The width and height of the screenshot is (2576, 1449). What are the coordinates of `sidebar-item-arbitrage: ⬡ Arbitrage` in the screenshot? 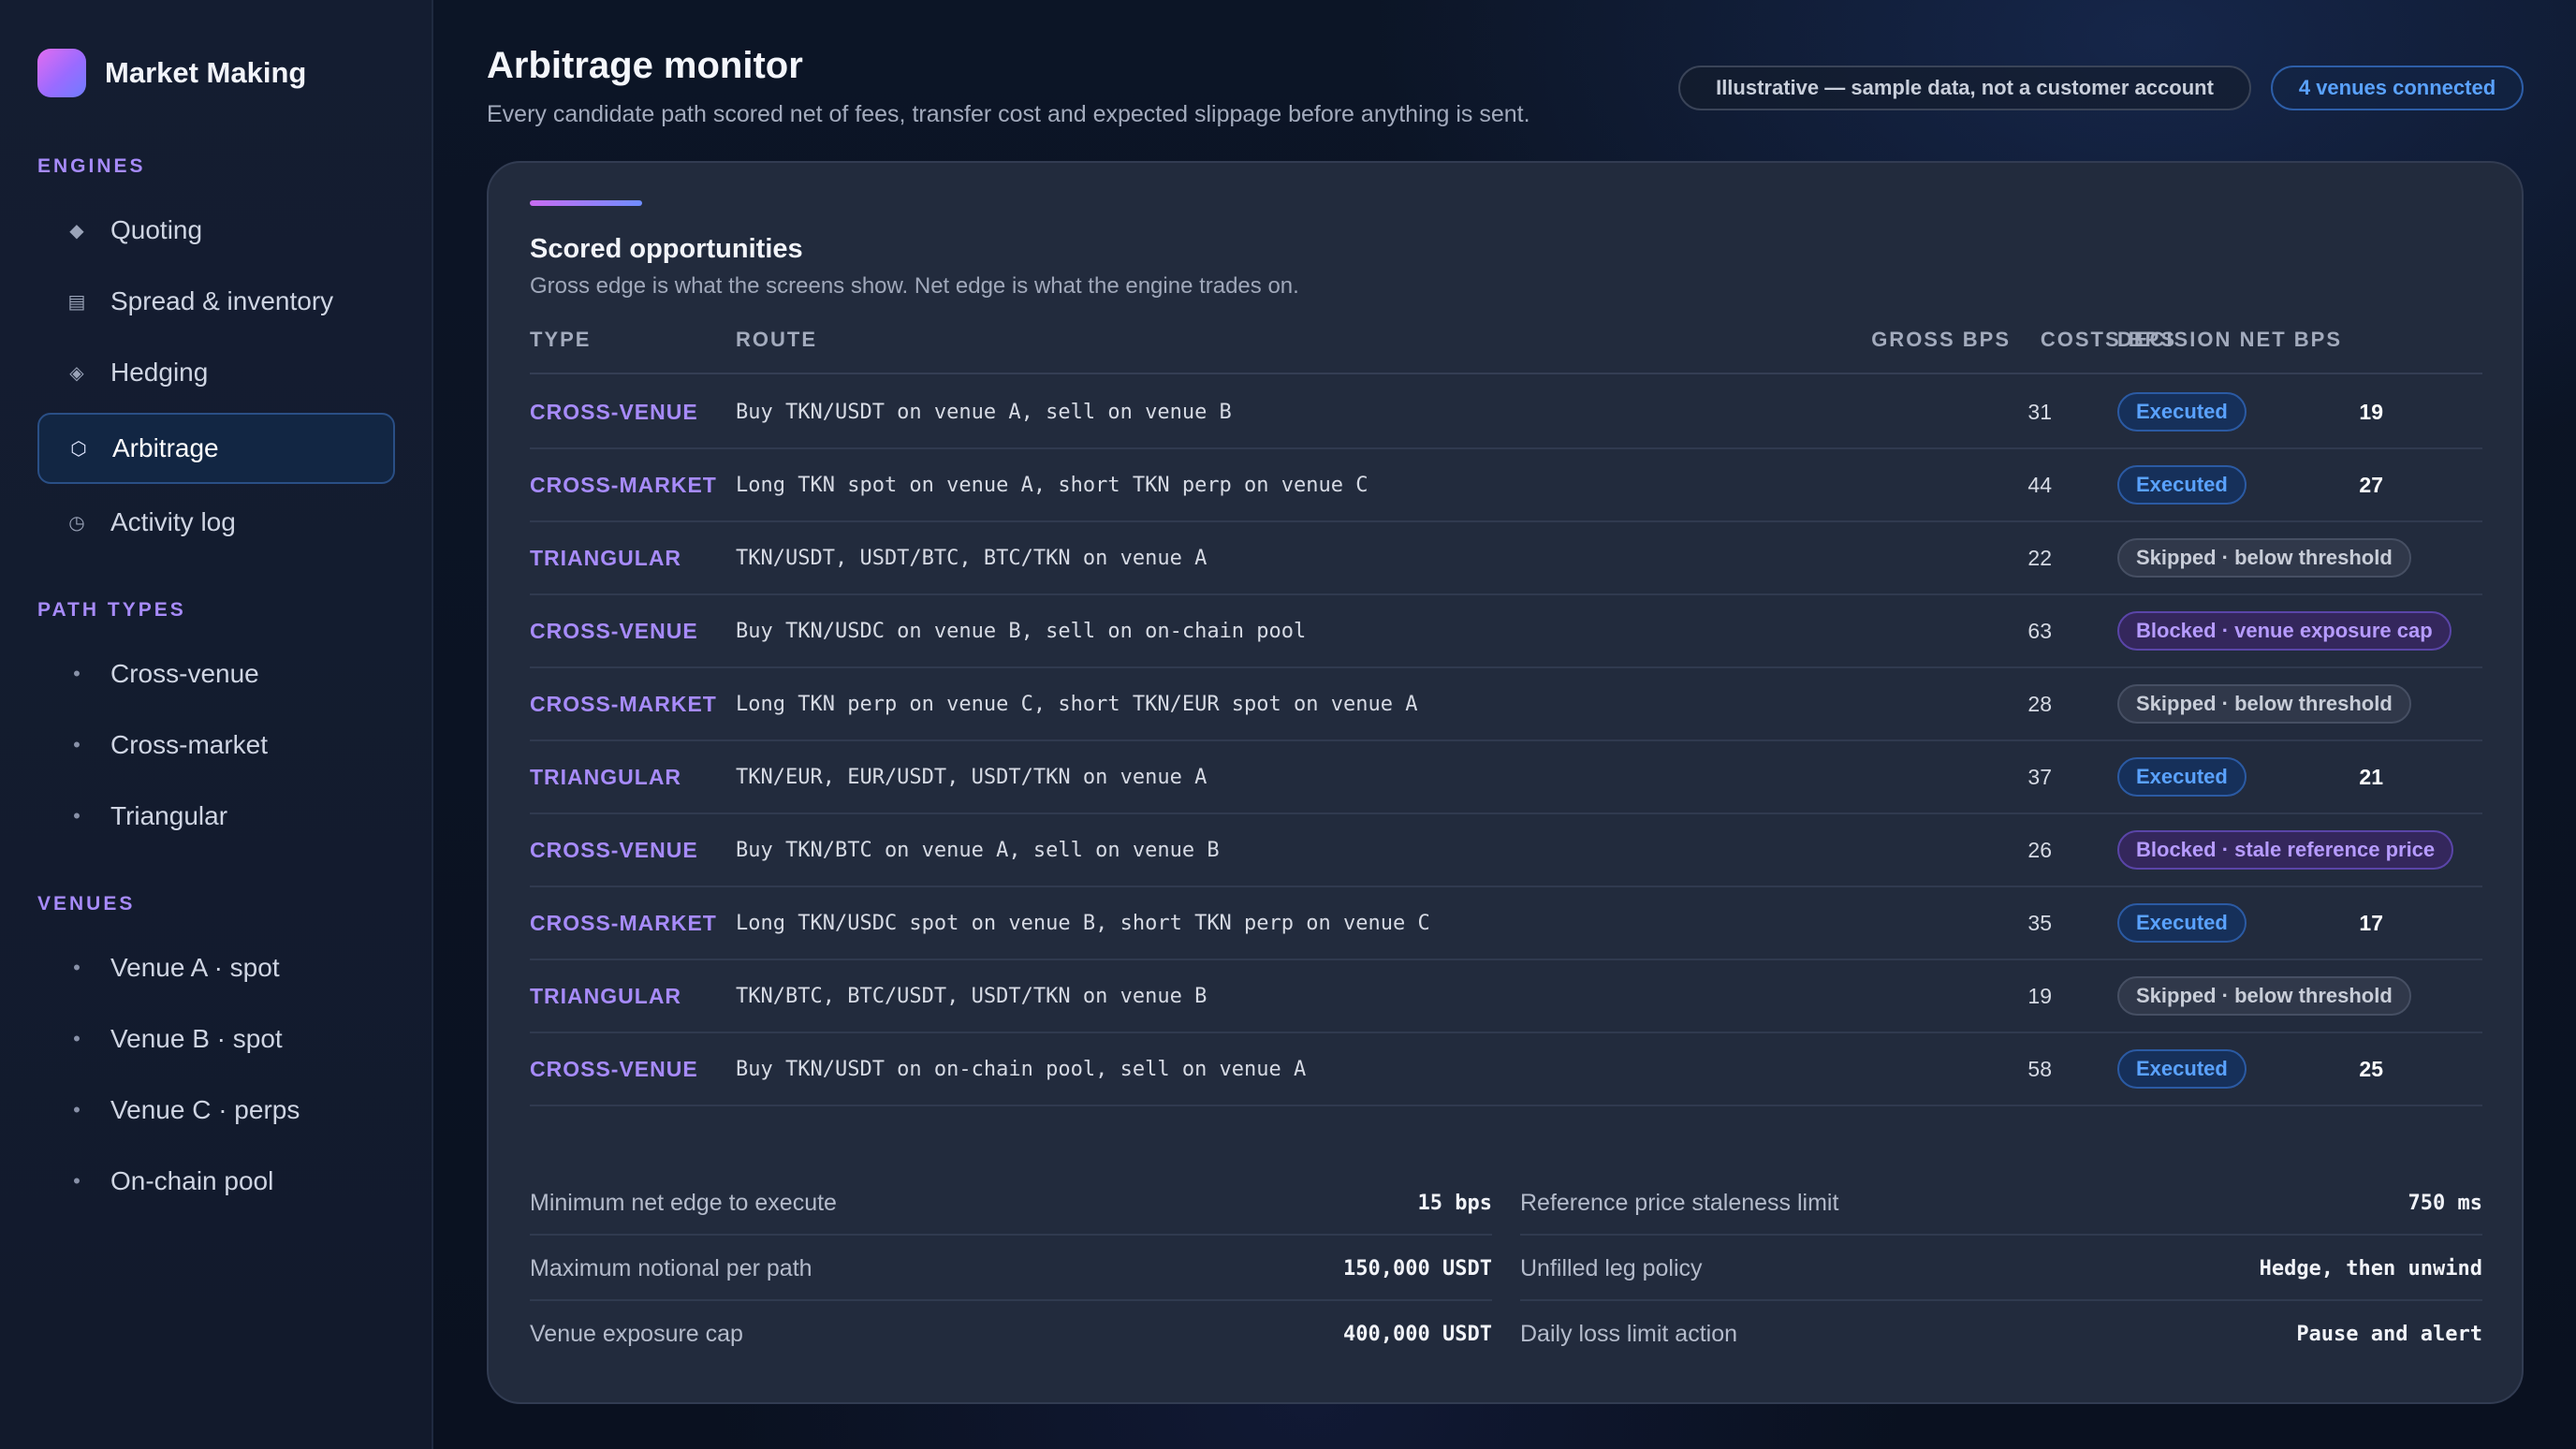 It's located at (216, 448).